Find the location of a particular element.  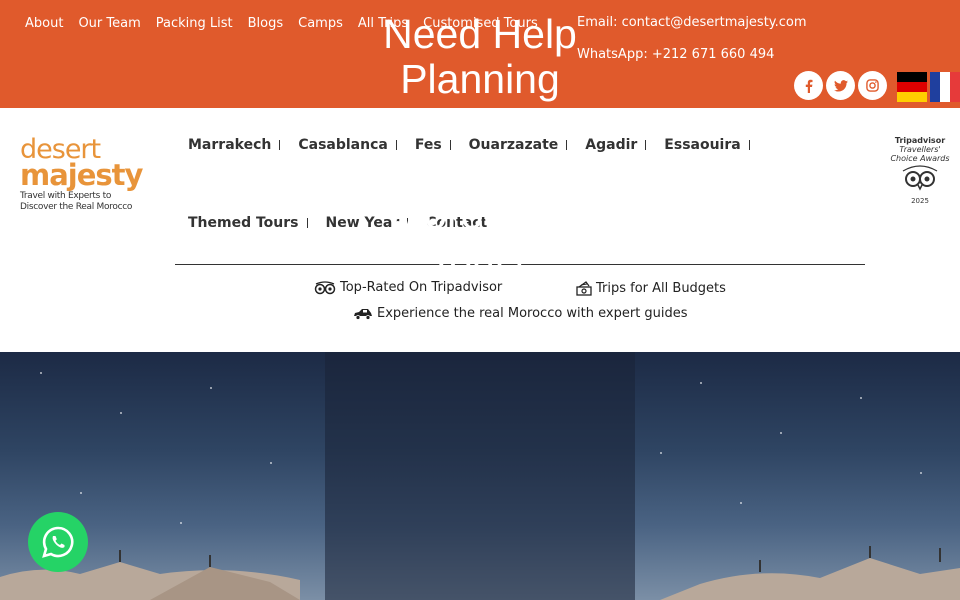

nav-item-essaouira: Essaouira is located at coordinates (715, 145).